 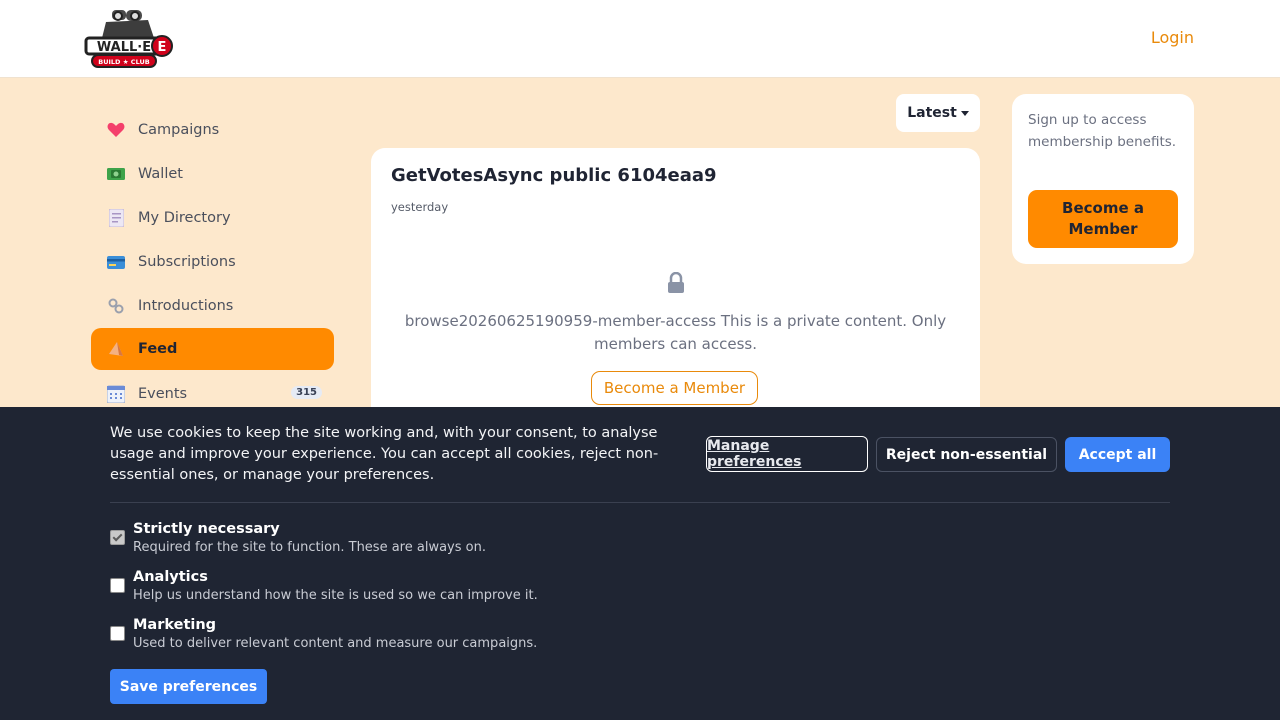 I want to click on preference-name: Analytics, so click(x=170, y=577).